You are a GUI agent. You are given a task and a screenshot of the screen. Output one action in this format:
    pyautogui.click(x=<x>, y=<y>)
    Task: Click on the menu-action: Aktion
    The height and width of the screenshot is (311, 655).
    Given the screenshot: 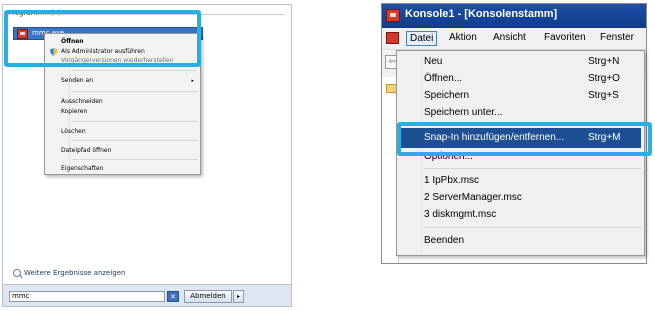 What is the action you would take?
    pyautogui.click(x=463, y=37)
    